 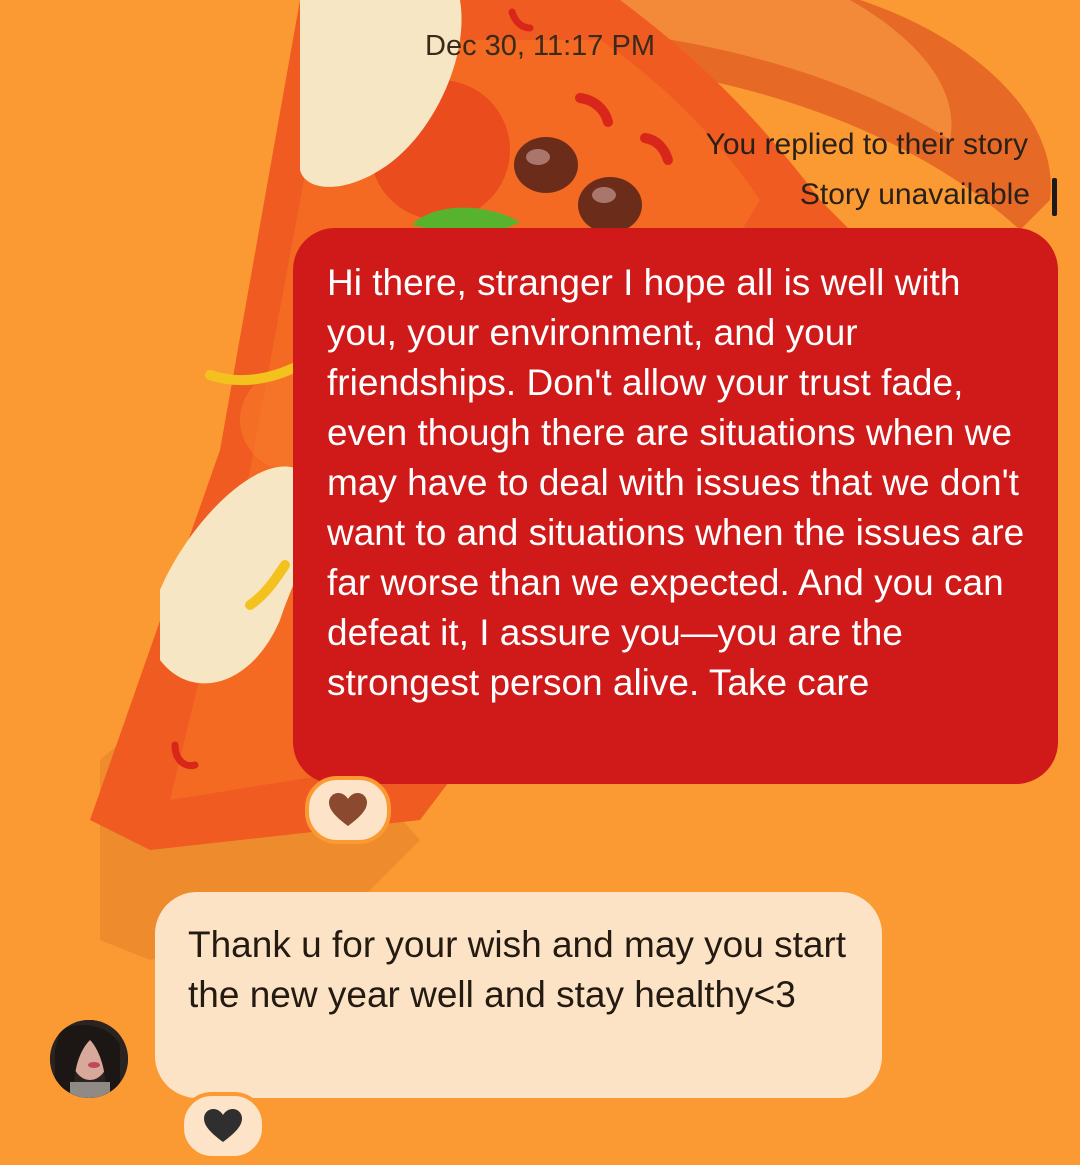 I want to click on story-unavailable-label: Story unavailable, so click(x=915, y=195).